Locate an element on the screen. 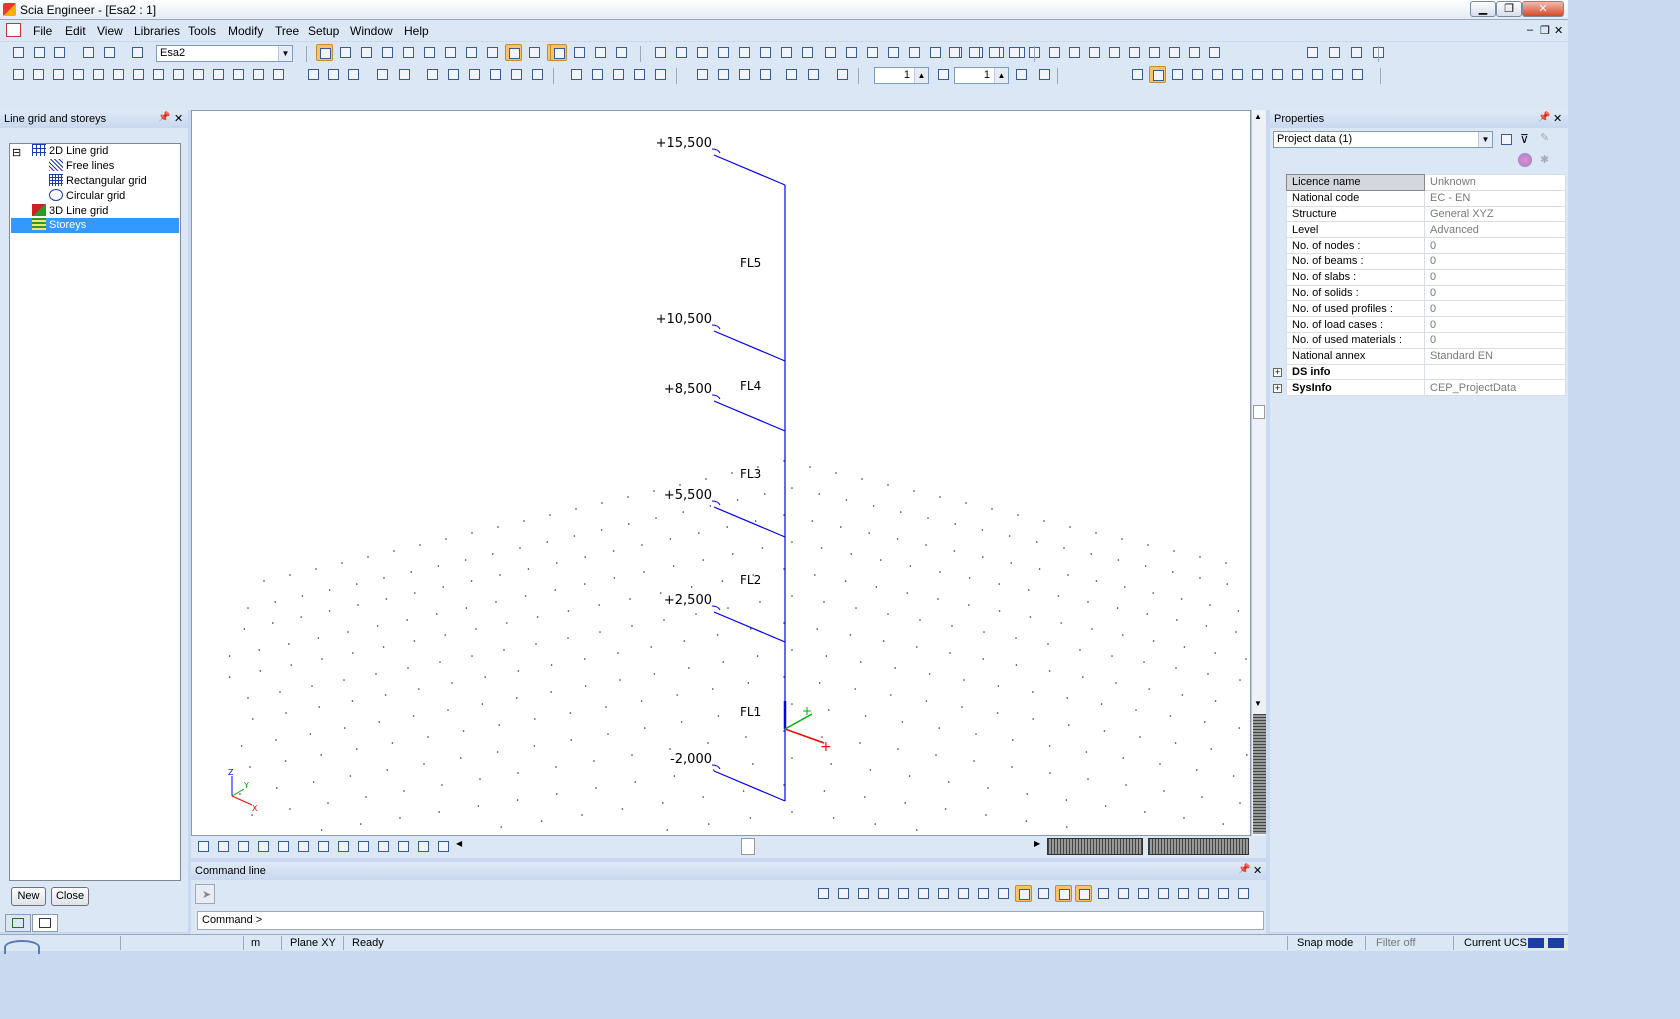 The width and height of the screenshot is (1680, 1019). property-row: Licence name Unknown is located at coordinates (1426, 182).